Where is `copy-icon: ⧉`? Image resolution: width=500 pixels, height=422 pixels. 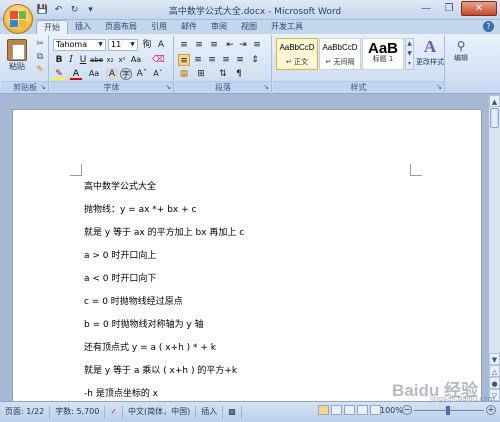 copy-icon: ⧉ is located at coordinates (40, 57).